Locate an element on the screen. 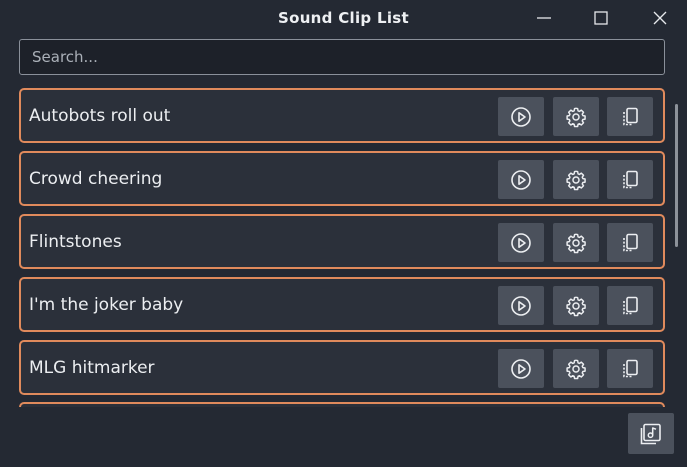 The image size is (687, 467). maximize-icon is located at coordinates (601, 18).